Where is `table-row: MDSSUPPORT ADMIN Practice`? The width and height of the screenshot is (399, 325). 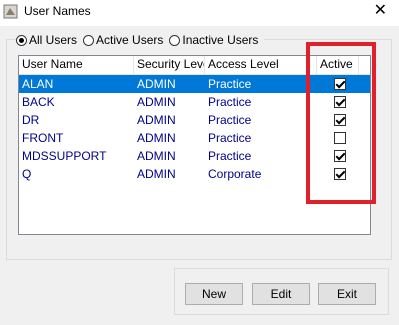
table-row: MDSSUPPORT ADMIN Practice is located at coordinates (194, 156).